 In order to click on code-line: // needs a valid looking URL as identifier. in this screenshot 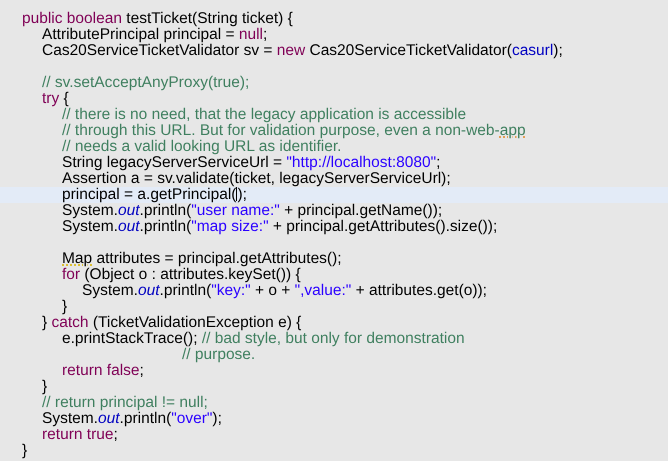, I will do `click(201, 147)`.